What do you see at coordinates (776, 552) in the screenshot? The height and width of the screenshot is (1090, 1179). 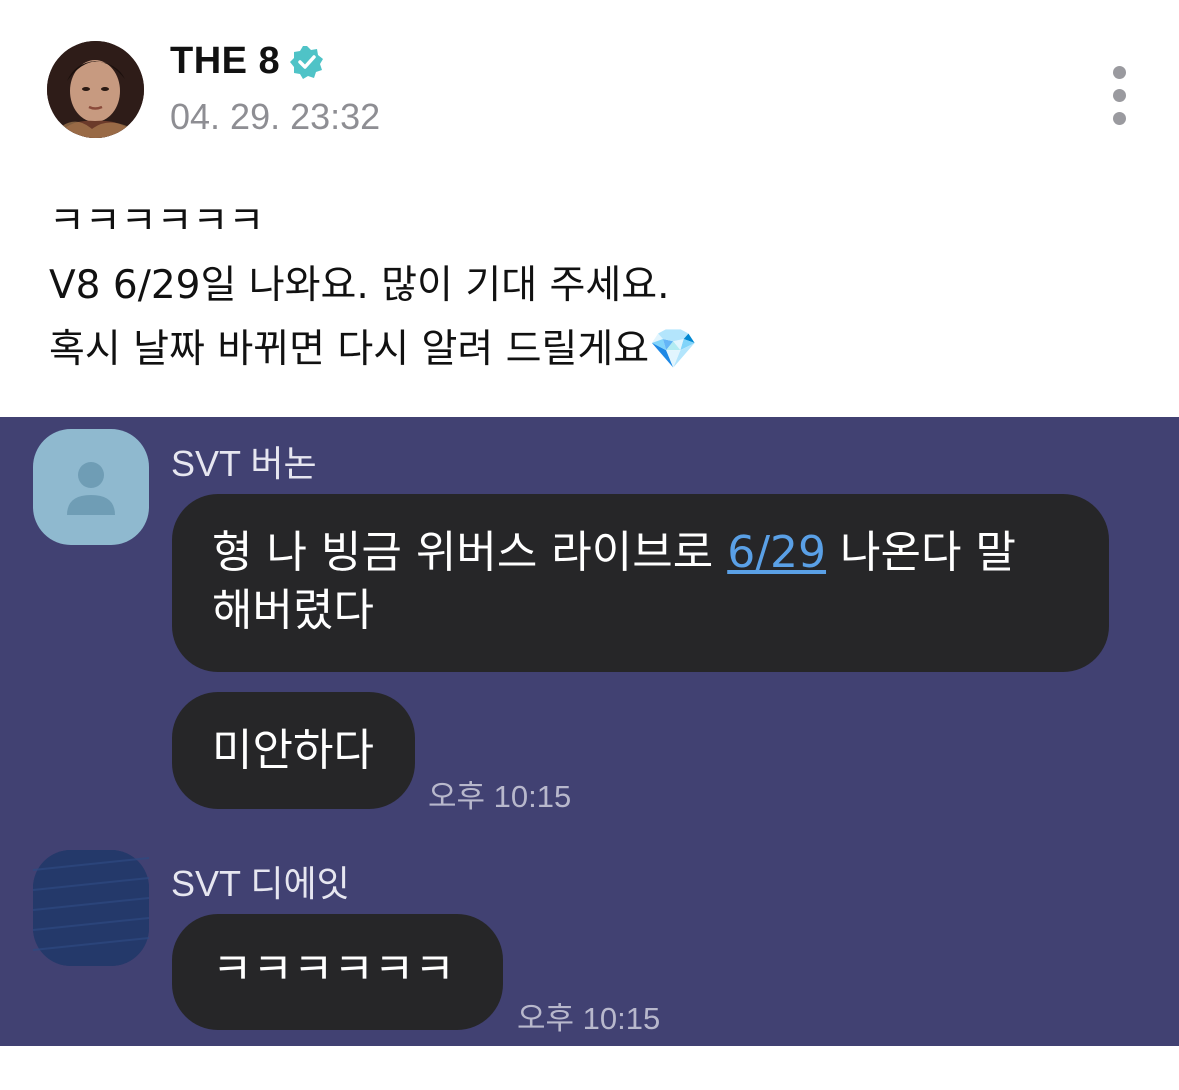 I see `date-link: 6/29` at bounding box center [776, 552].